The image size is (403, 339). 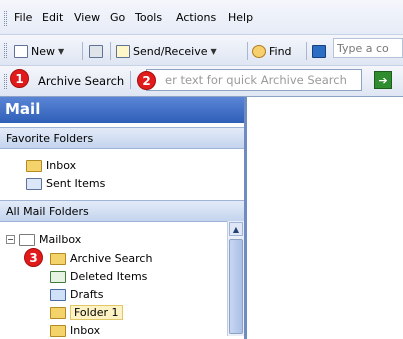 What do you see at coordinates (236, 286) in the screenshot?
I see `scroll-thumb` at bounding box center [236, 286].